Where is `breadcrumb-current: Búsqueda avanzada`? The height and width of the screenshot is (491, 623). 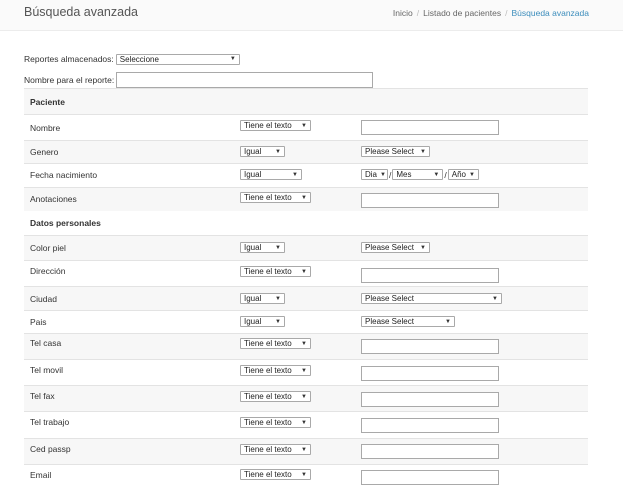 breadcrumb-current: Búsqueda avanzada is located at coordinates (550, 13).